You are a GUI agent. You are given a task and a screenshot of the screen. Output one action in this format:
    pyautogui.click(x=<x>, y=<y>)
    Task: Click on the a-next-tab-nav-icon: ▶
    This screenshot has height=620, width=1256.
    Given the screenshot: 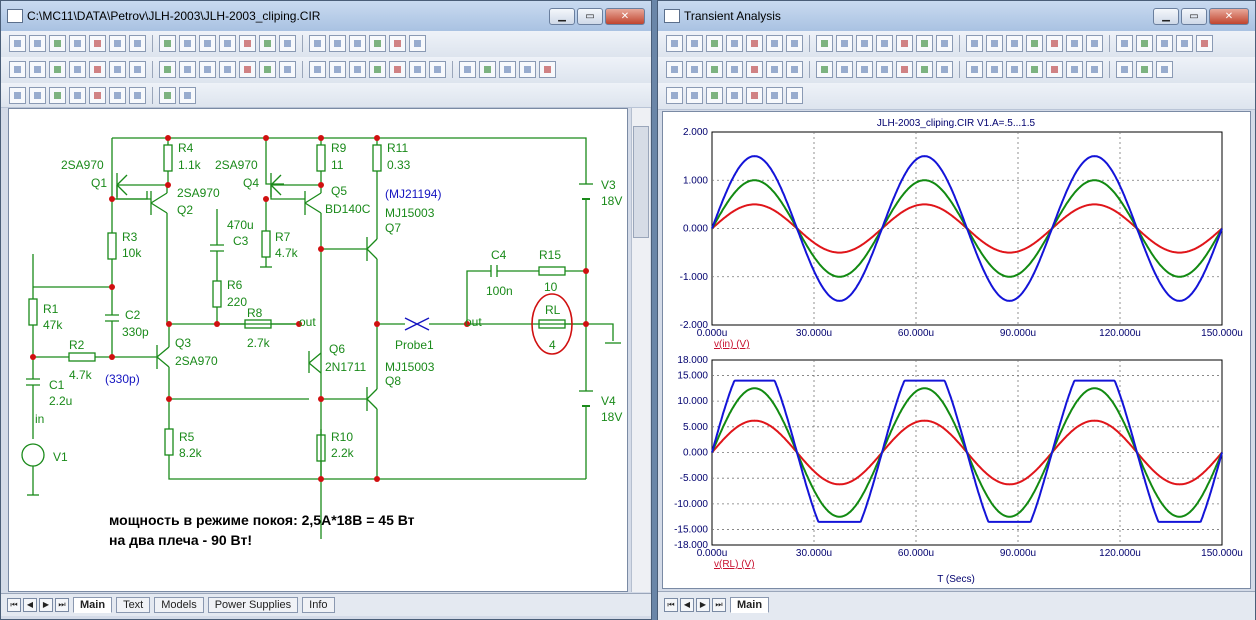 What is the action you would take?
    pyautogui.click(x=703, y=605)
    